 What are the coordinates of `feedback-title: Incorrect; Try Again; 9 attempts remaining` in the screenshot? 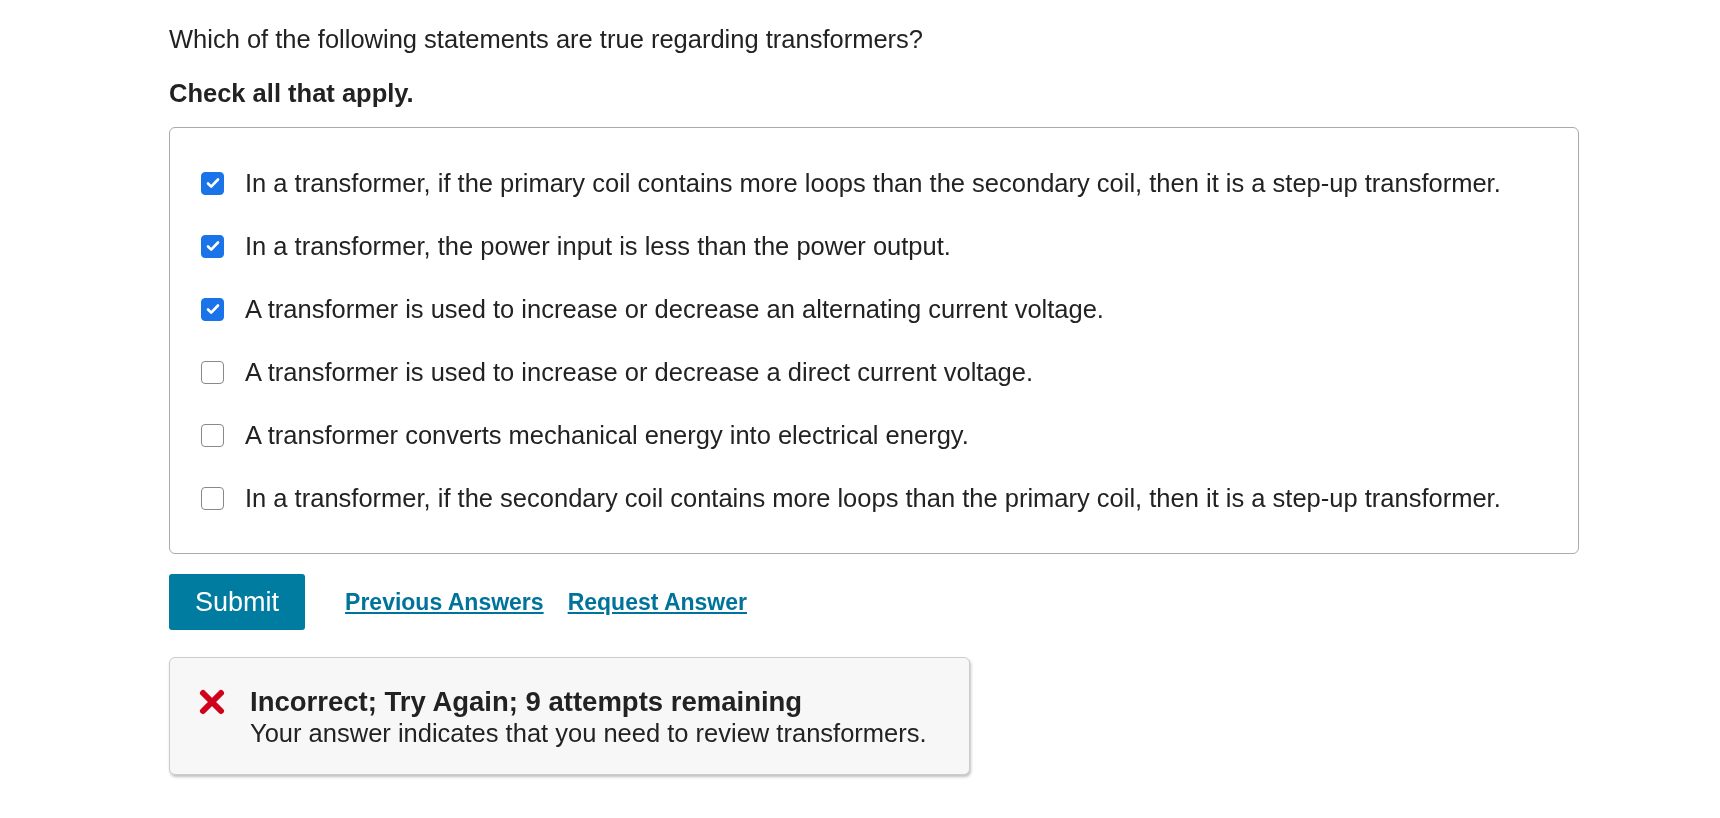 It's located at (527, 702).